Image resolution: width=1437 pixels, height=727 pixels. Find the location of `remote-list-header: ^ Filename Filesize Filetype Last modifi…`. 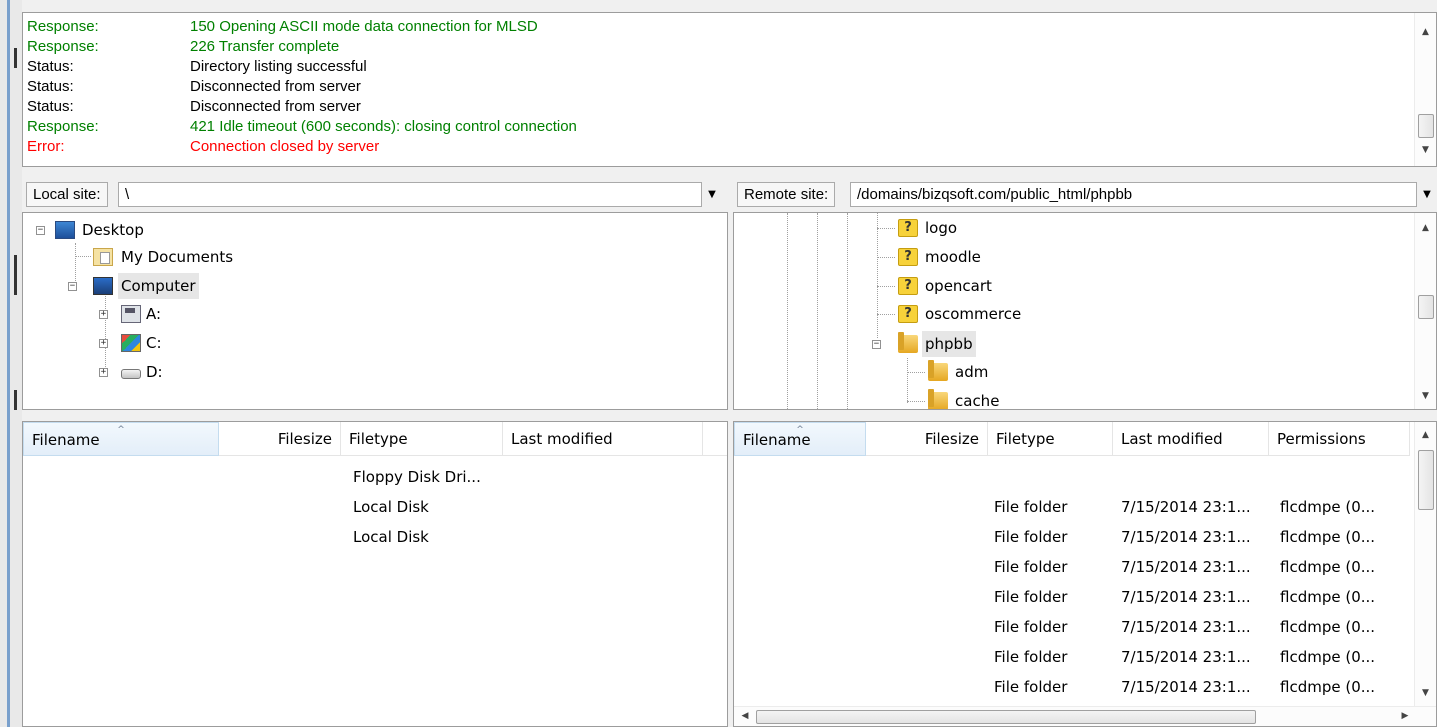

remote-list-header: ^ Filename Filesize Filetype Last modifi… is located at coordinates (1072, 439).